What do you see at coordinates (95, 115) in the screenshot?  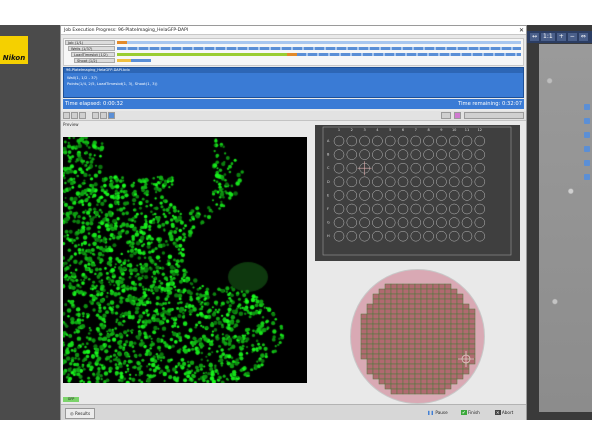 I see `layout-icon` at bounding box center [95, 115].